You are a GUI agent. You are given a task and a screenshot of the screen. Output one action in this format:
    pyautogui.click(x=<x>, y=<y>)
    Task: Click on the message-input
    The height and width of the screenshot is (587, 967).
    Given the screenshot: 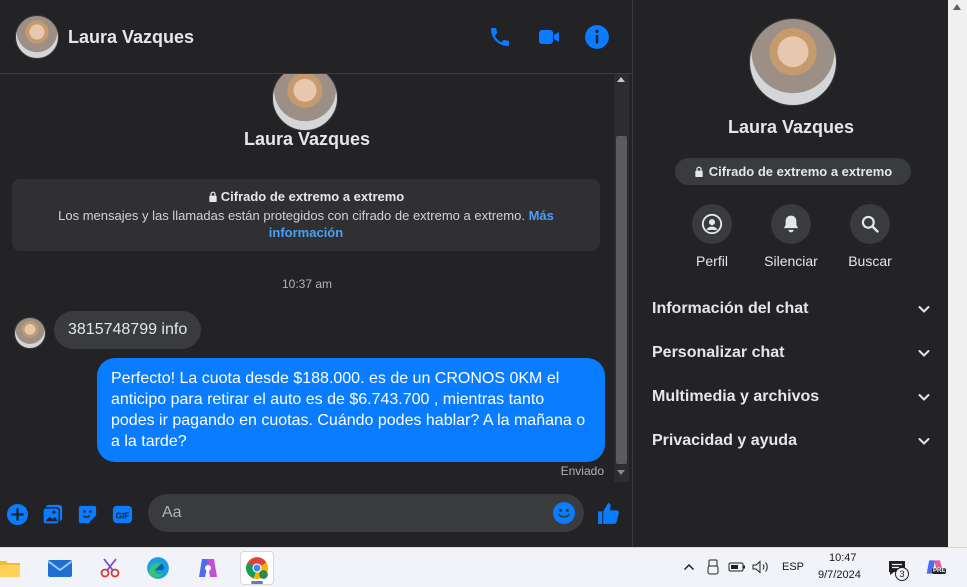 What is the action you would take?
    pyautogui.click(x=366, y=513)
    